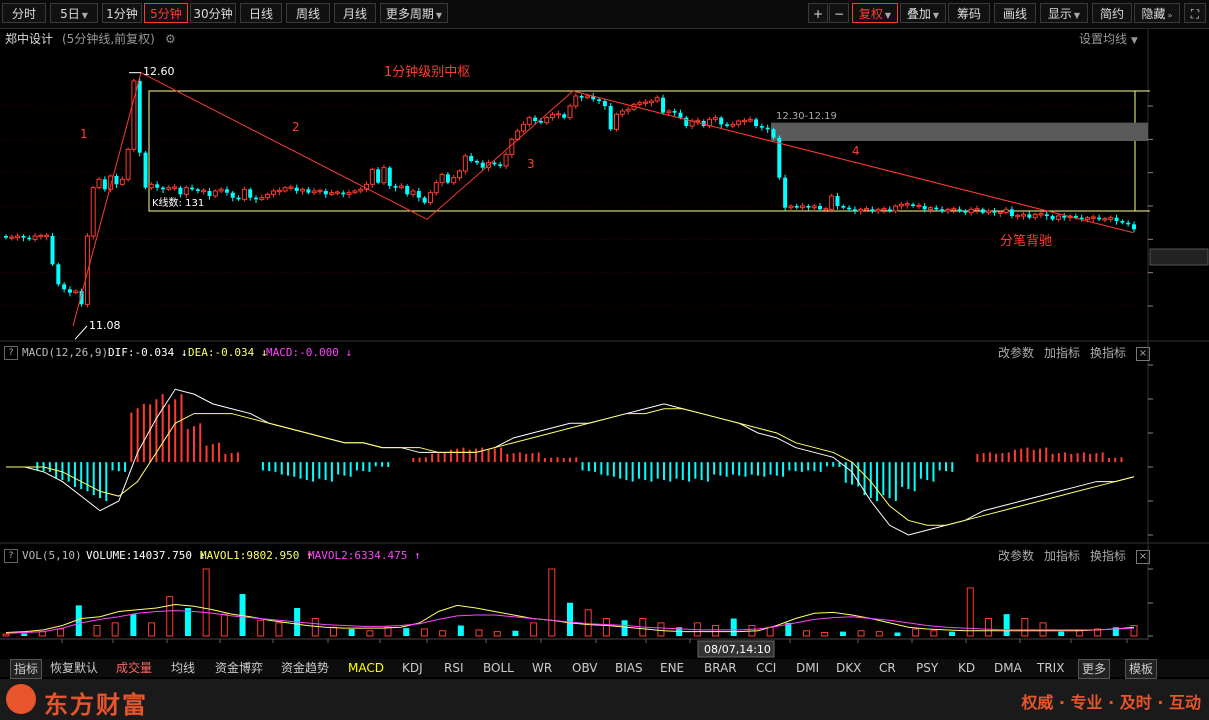 The width and height of the screenshot is (1209, 720). Describe the element at coordinates (1108, 353) in the screenshot. I see `macd-switch-indicator-link: 换指标` at that location.